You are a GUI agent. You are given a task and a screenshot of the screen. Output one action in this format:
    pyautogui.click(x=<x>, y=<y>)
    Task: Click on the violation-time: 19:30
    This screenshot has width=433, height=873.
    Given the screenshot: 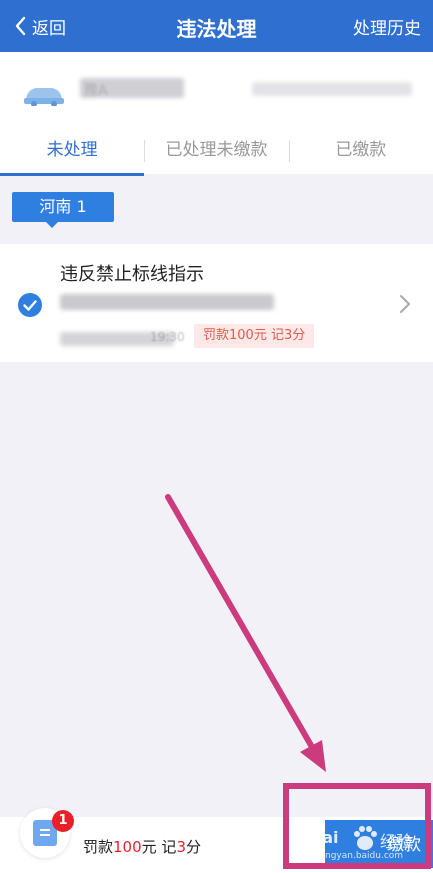 What is the action you would take?
    pyautogui.click(x=167, y=337)
    